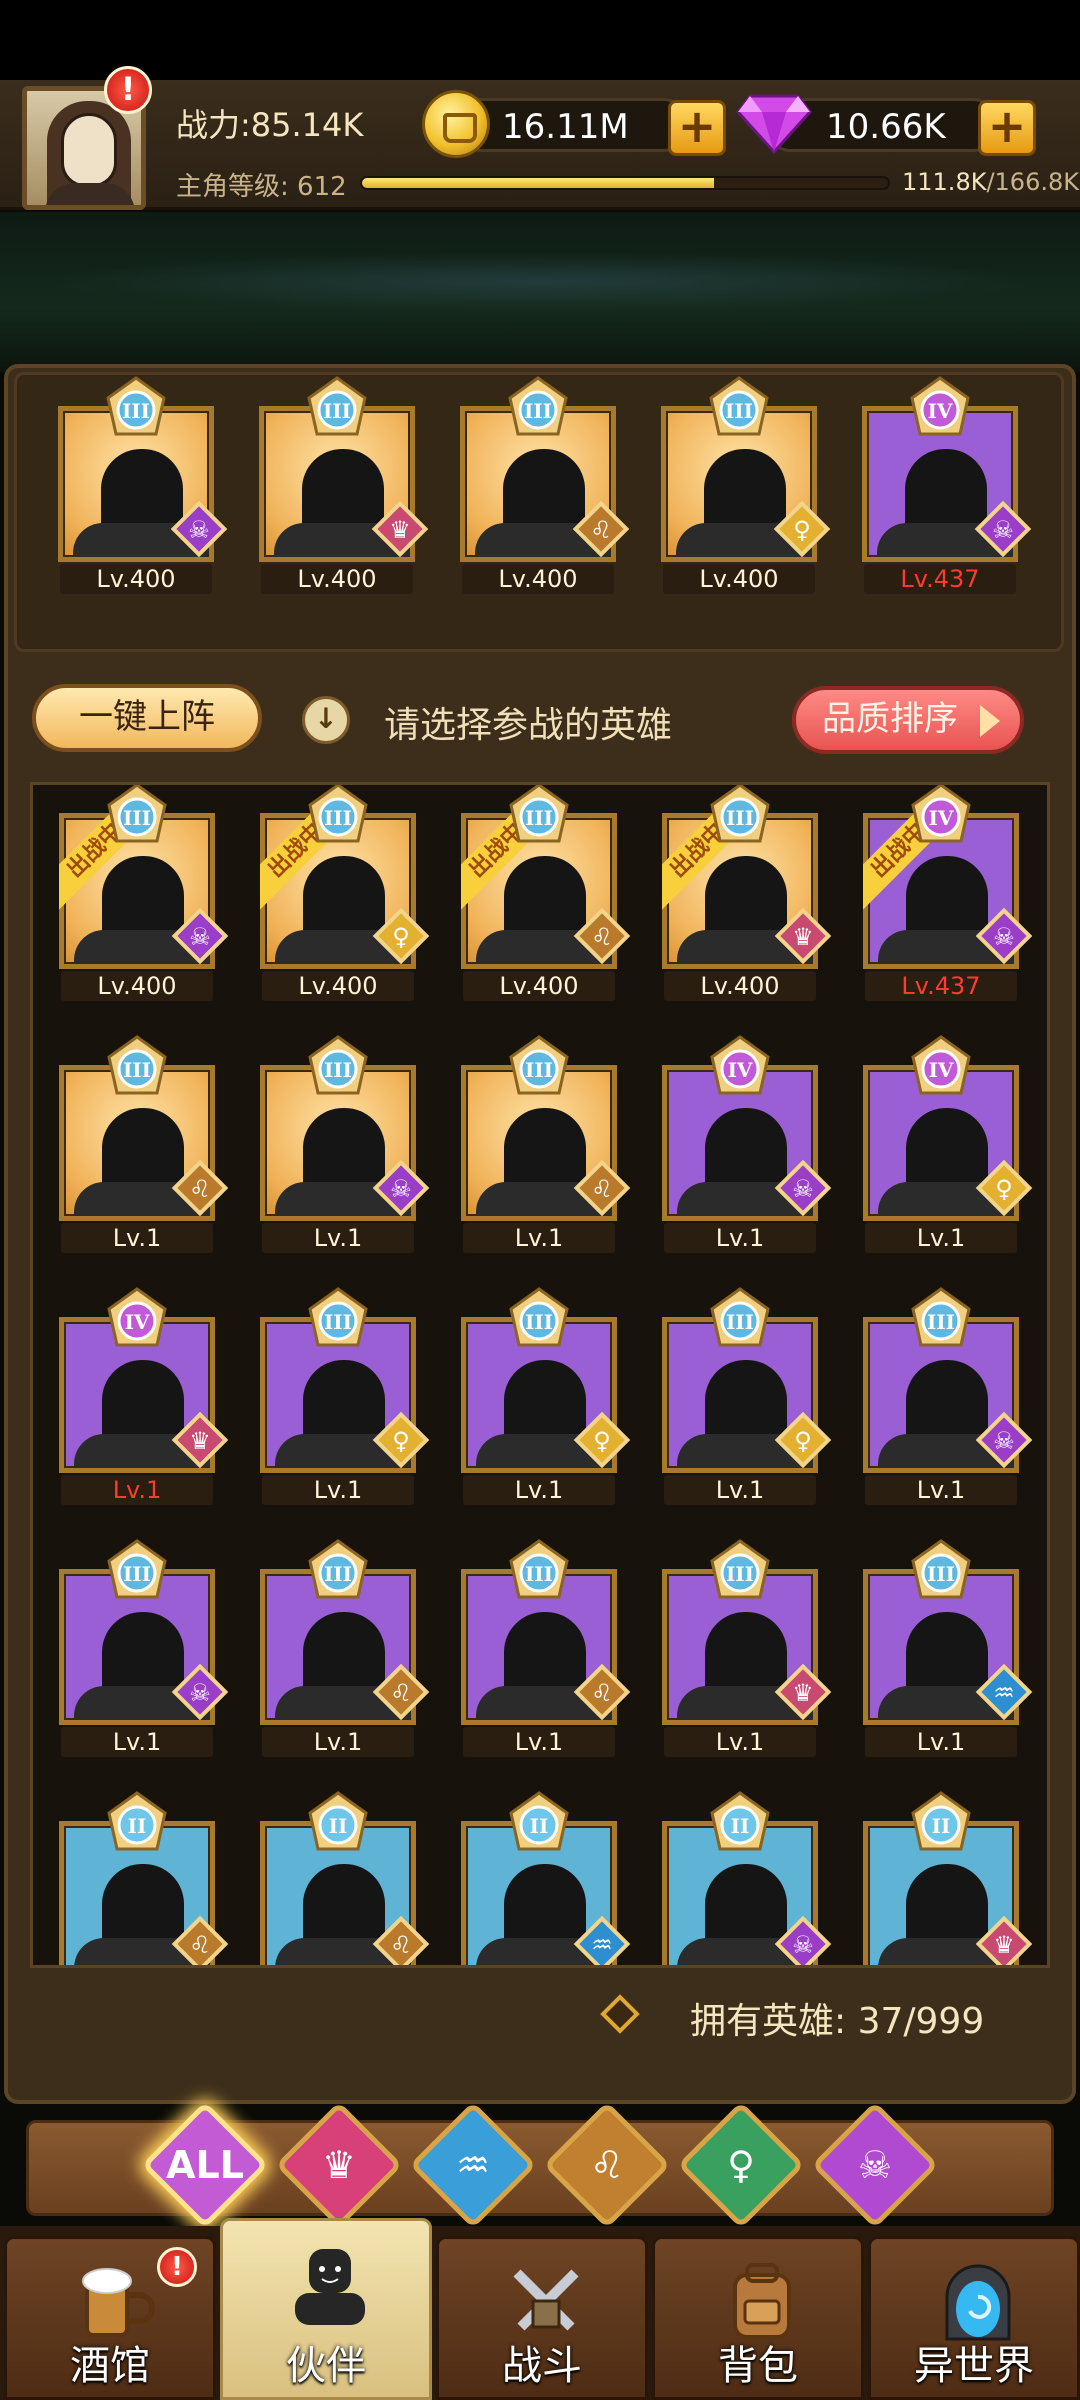 Image resolution: width=1080 pixels, height=2400 pixels. Describe the element at coordinates (137, 1826) in the screenshot. I see `svg-text: II` at that location.